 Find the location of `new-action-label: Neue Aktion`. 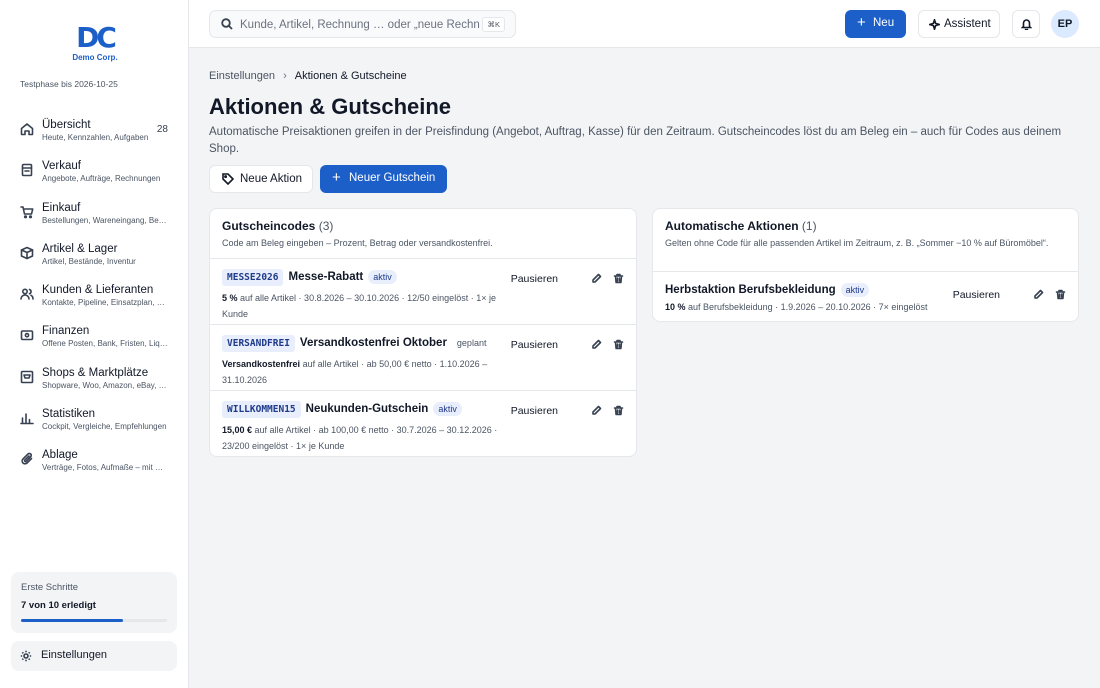

new-action-label: Neue Aktion is located at coordinates (271, 179).